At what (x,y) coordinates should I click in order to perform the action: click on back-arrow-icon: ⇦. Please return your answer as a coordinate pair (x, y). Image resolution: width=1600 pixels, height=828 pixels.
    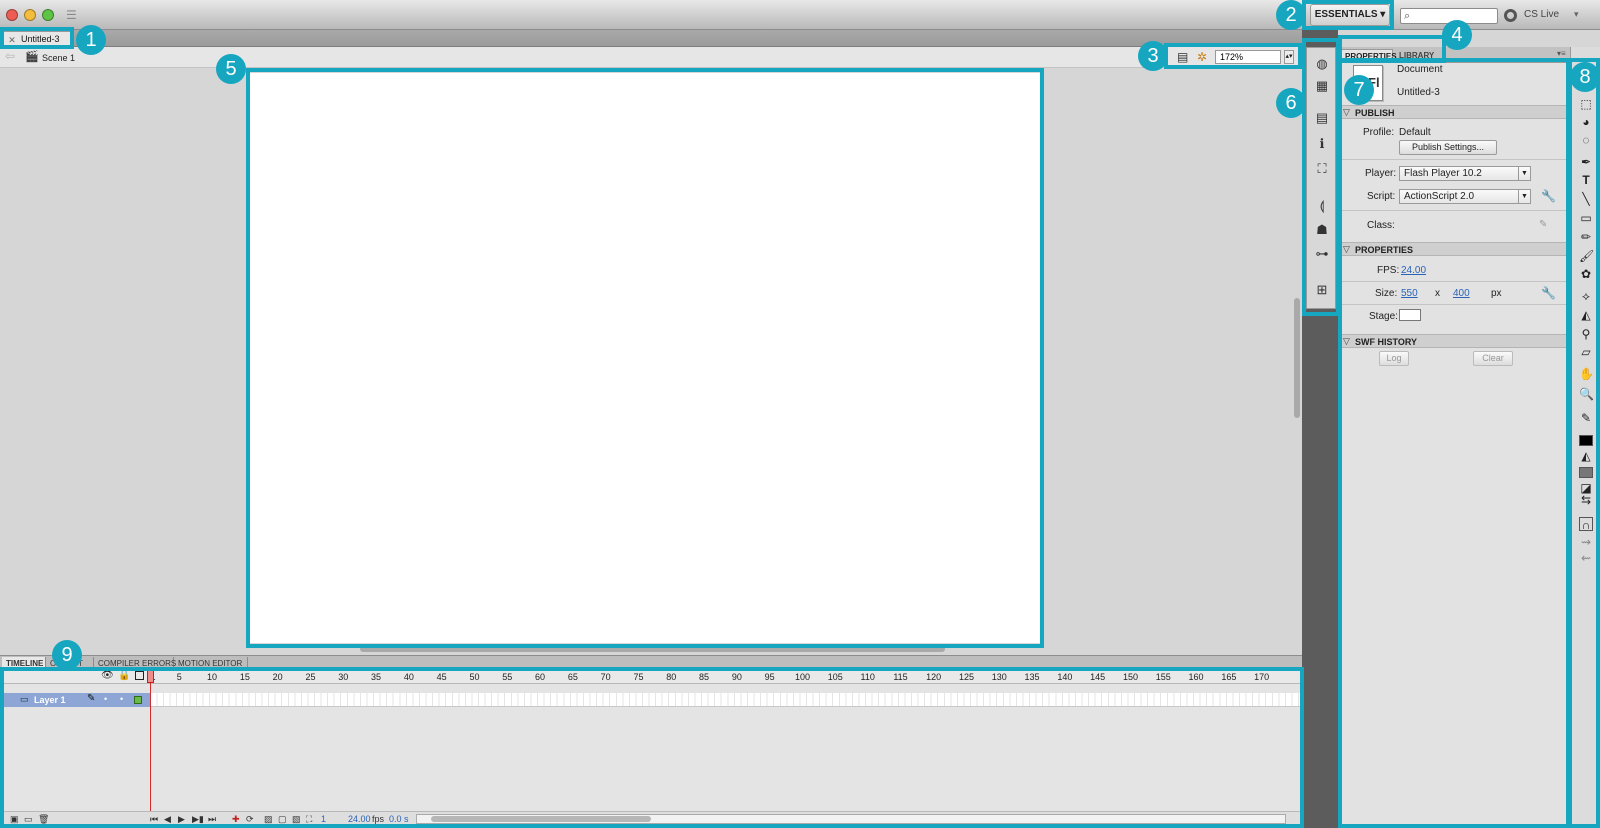
    Looking at the image, I should click on (10, 56).